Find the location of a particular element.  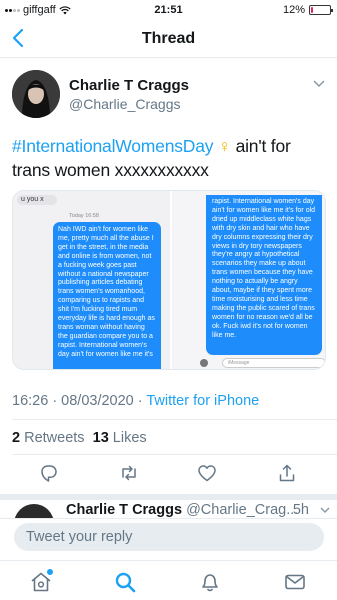

tweet-timestamp: 16:26 · 08/03/2020 · is located at coordinates (79, 401).